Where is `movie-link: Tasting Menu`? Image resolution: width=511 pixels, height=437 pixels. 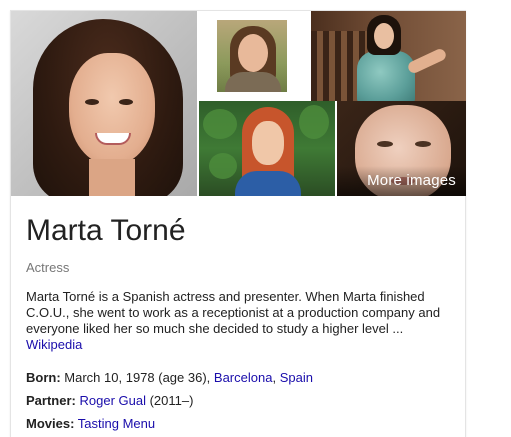 movie-link: Tasting Menu is located at coordinates (116, 423).